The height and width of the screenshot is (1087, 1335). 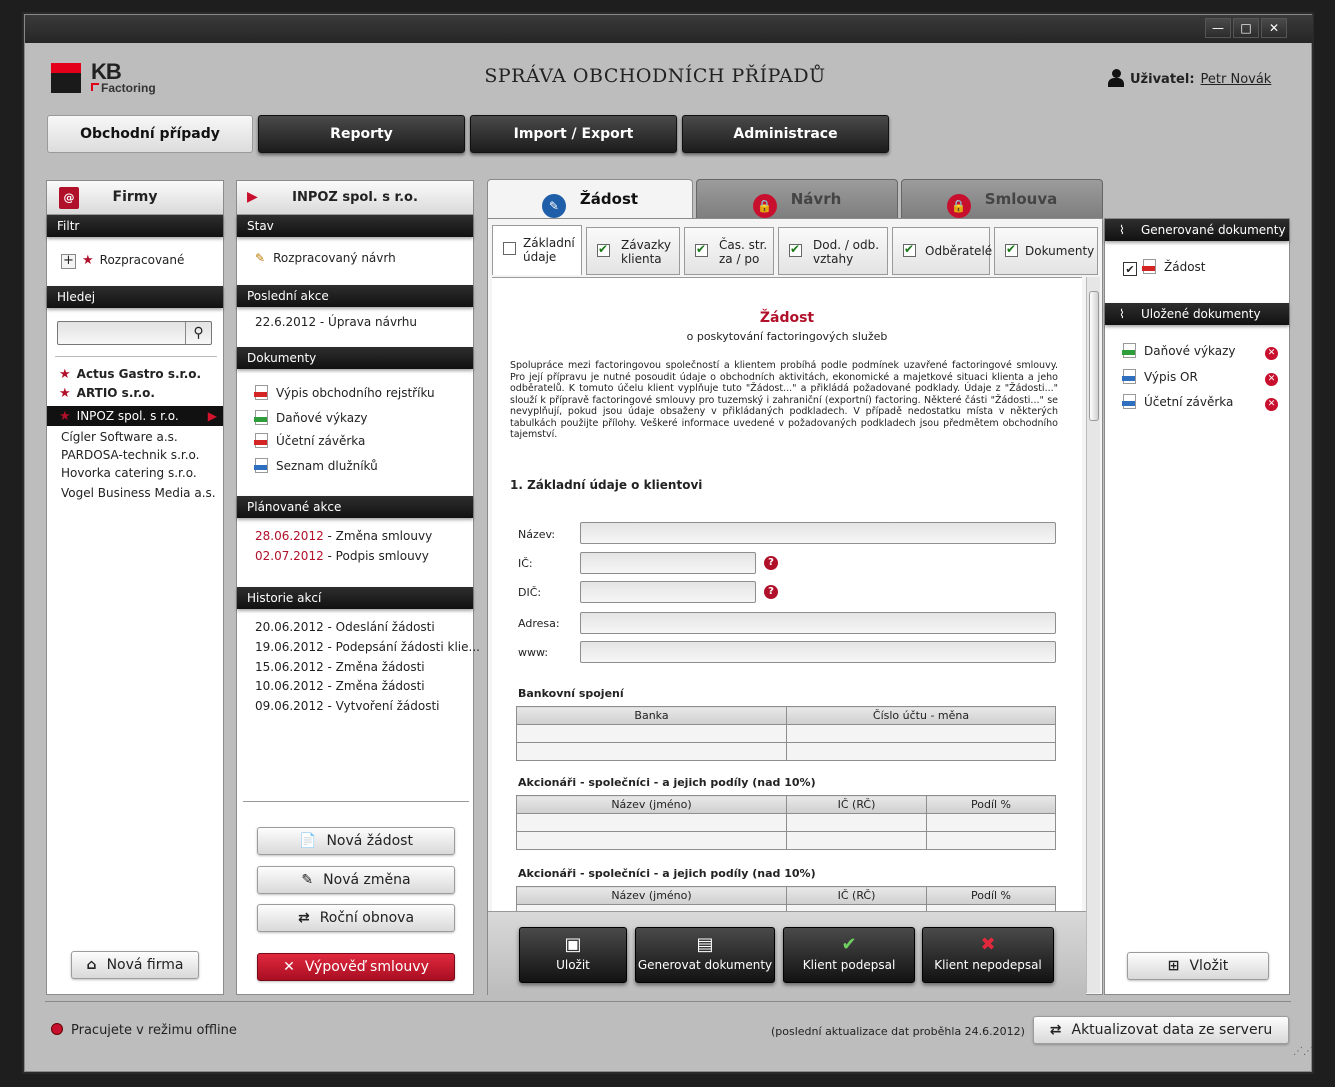 I want to click on history-item: 10.06.2012 - Změna žádosti, so click(x=340, y=686).